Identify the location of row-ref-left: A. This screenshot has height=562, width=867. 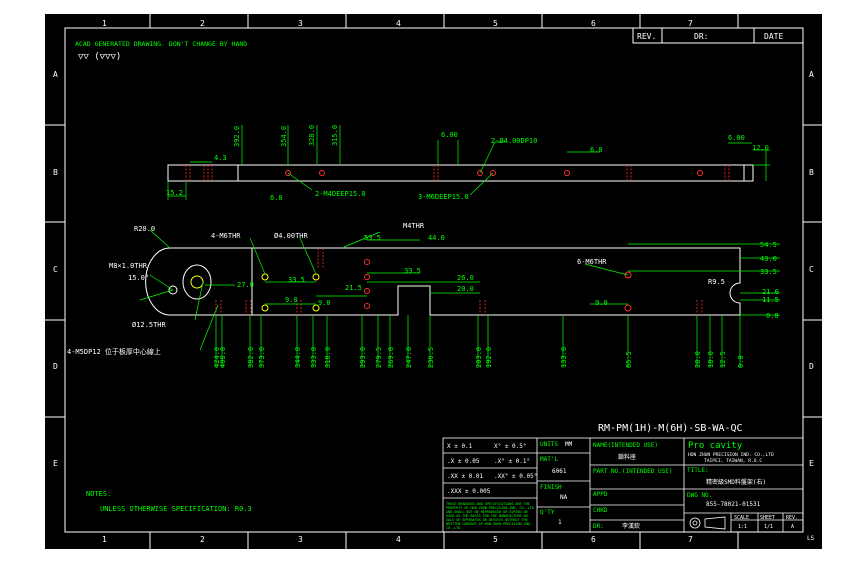
(55, 74).